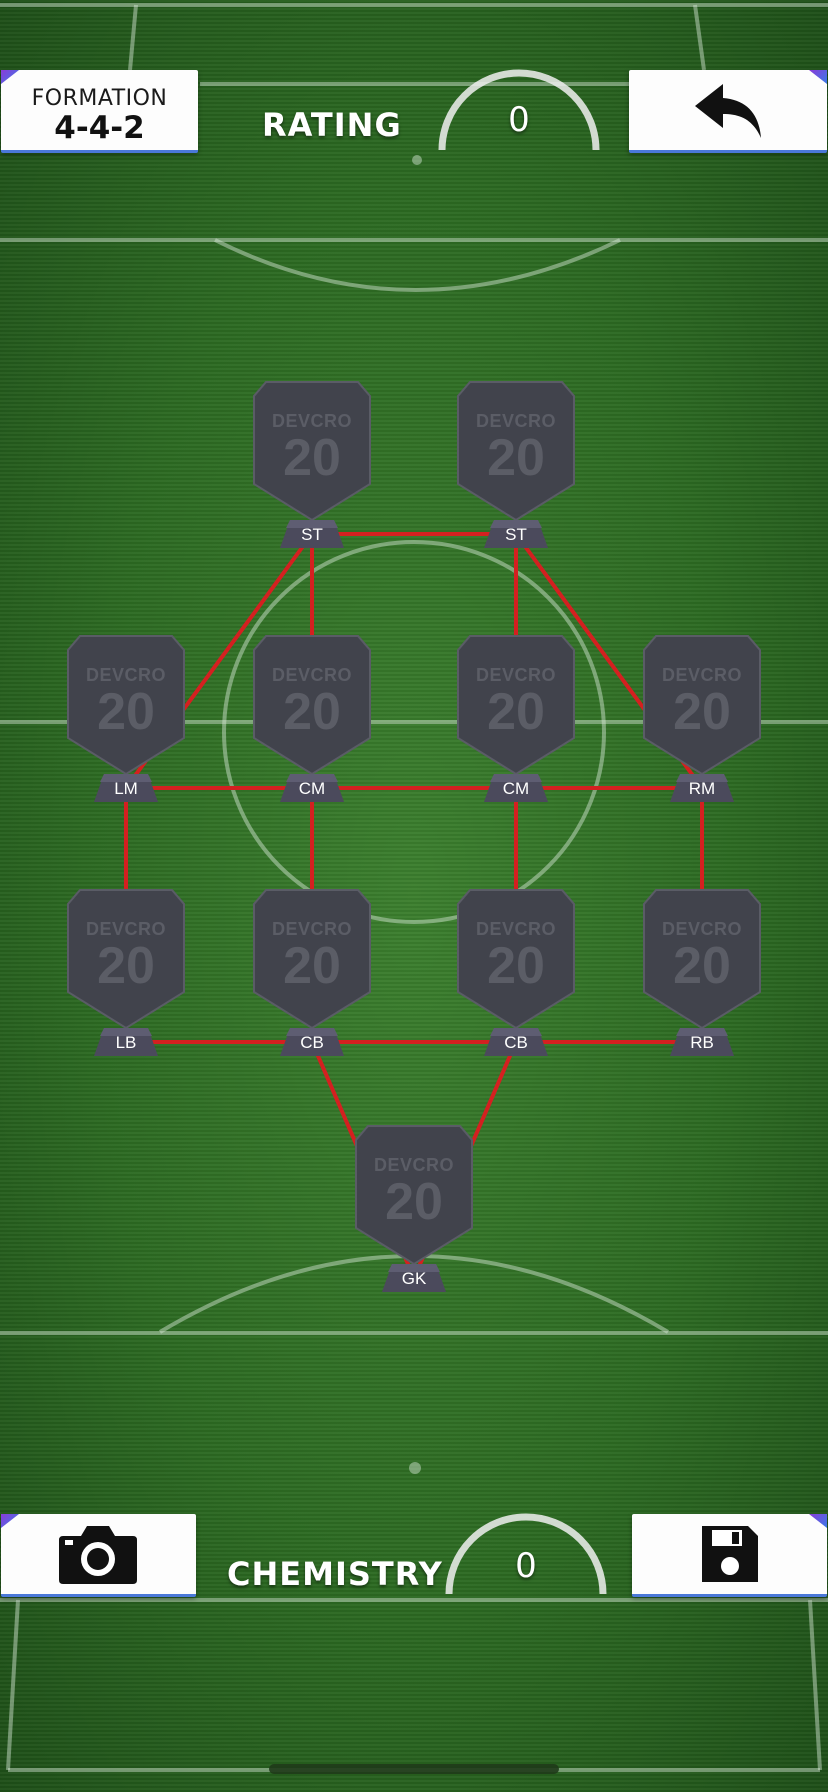 This screenshot has height=1792, width=828. Describe the element at coordinates (335, 1574) in the screenshot. I see `chemistry-label: CHEMISTRY` at that location.